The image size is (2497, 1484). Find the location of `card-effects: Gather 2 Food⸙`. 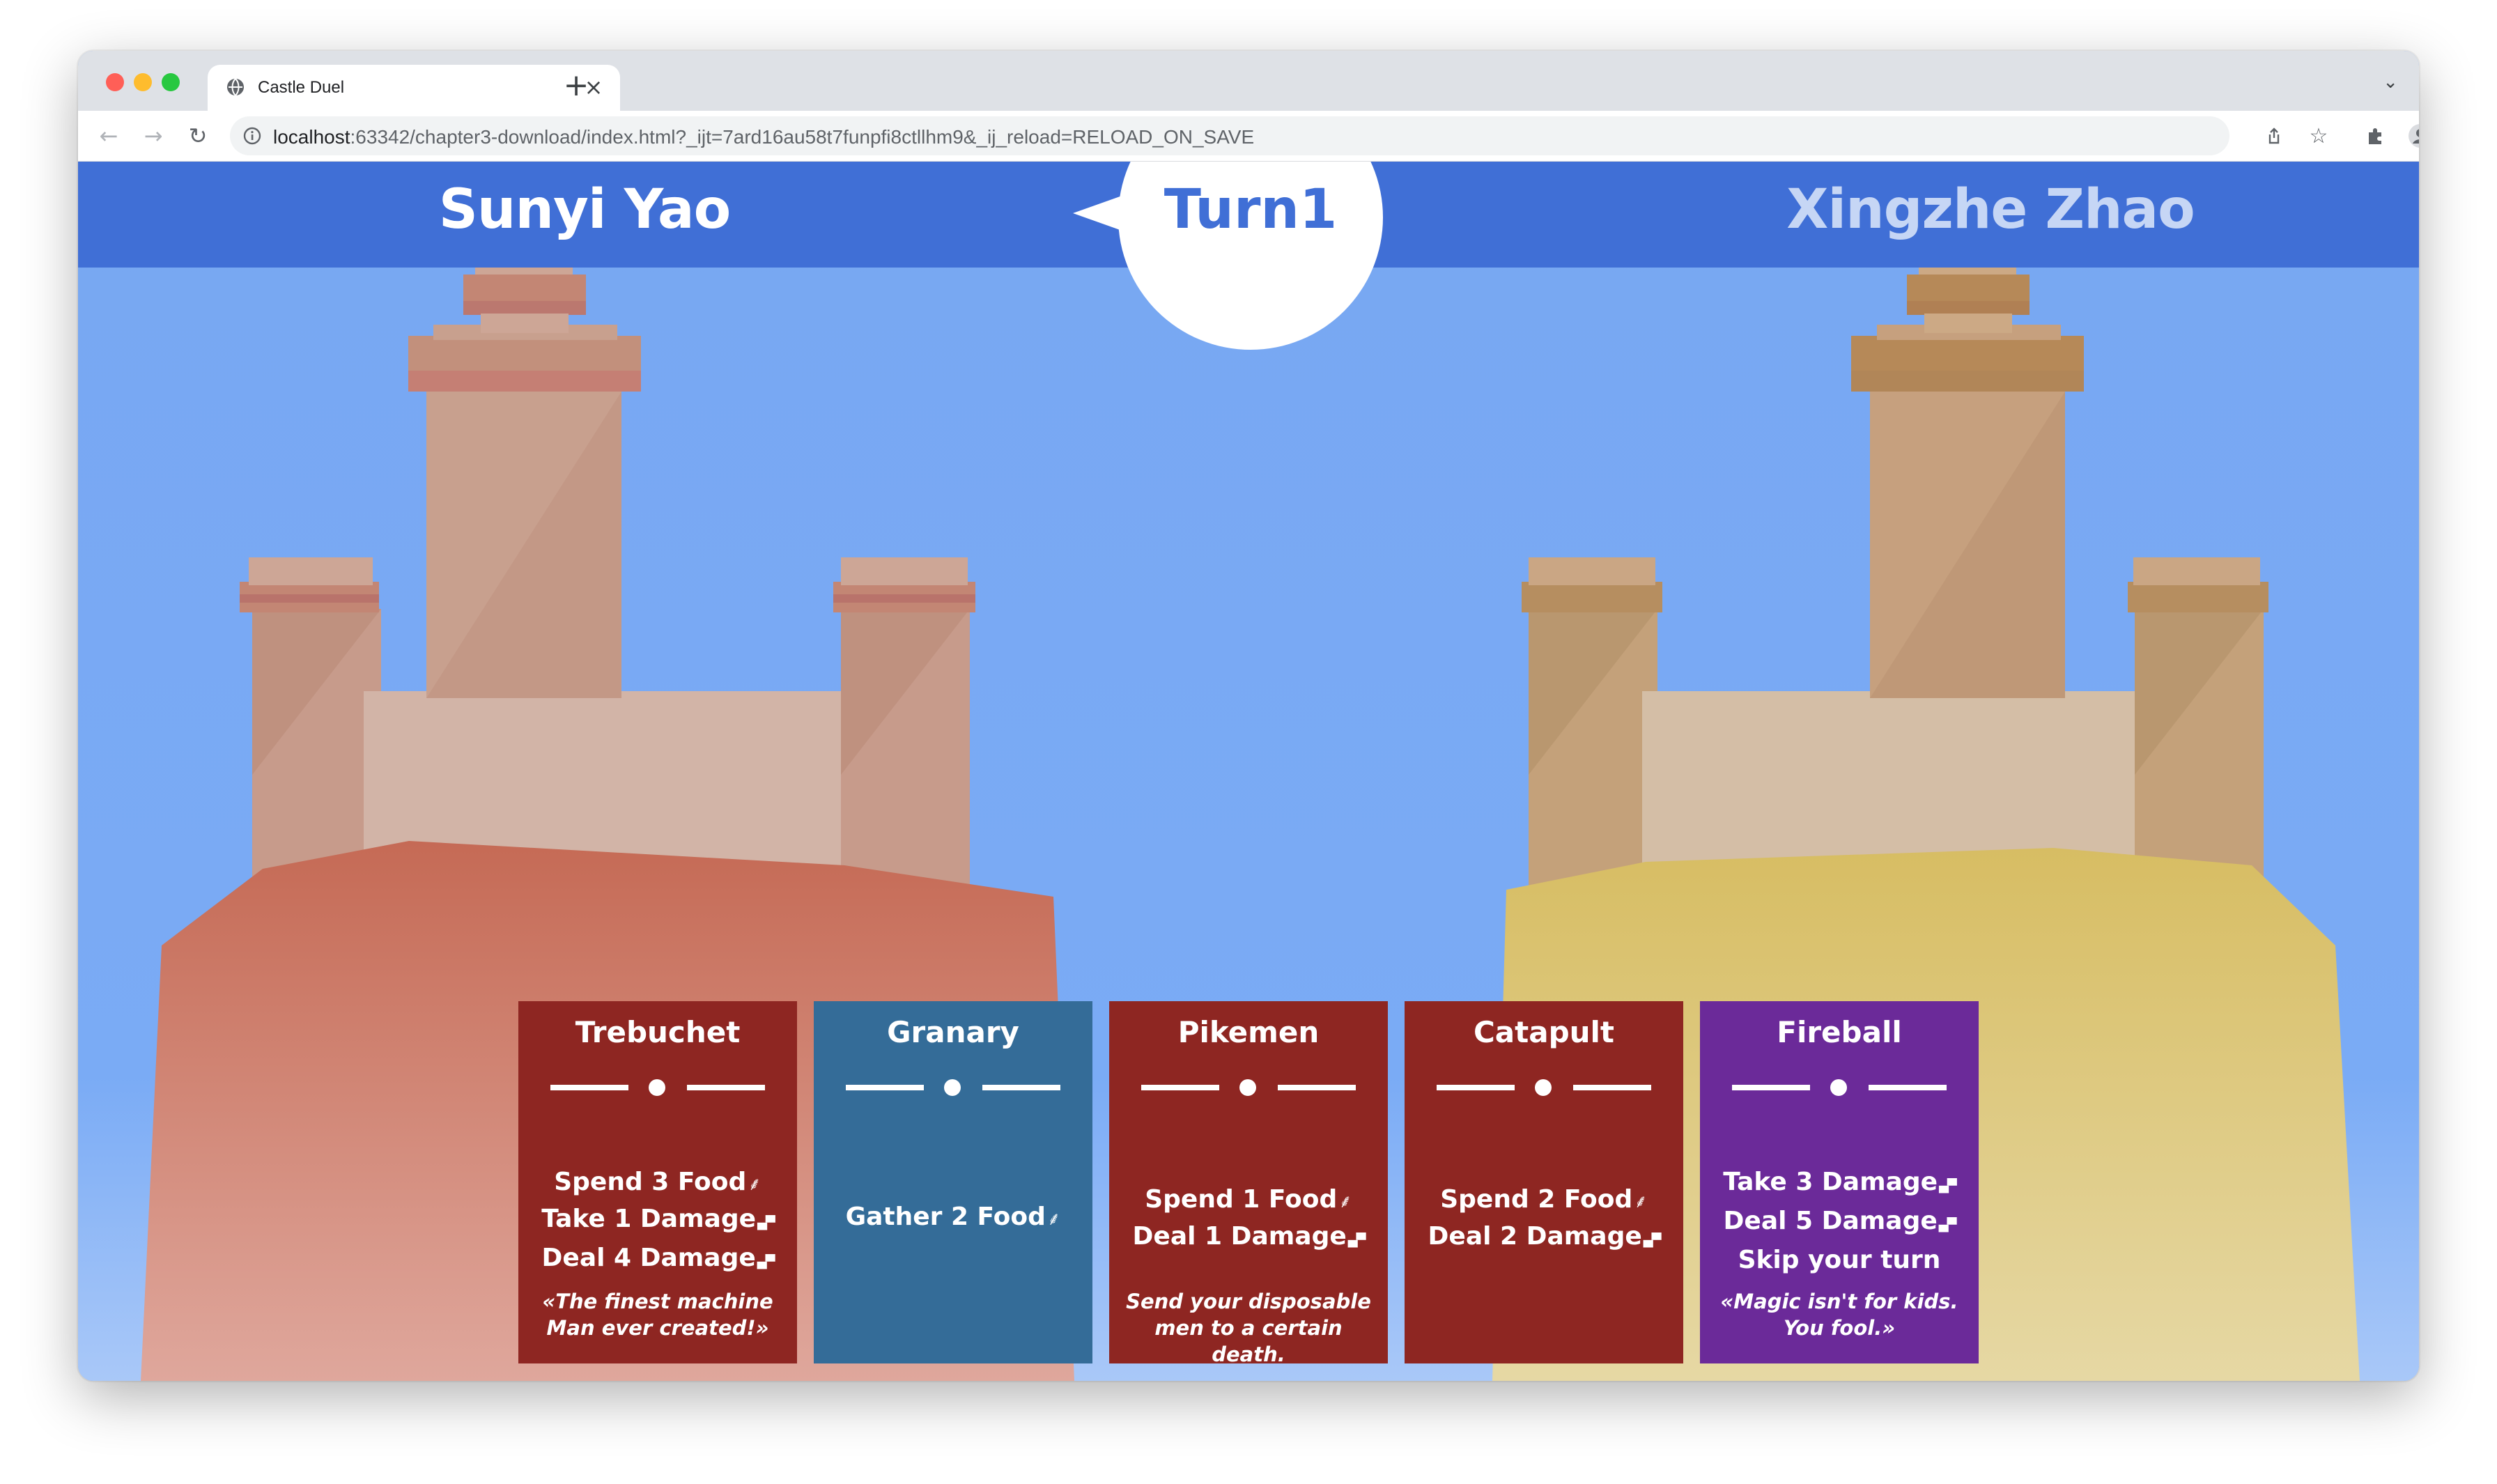

card-effects: Gather 2 Food⸙ is located at coordinates (953, 1218).